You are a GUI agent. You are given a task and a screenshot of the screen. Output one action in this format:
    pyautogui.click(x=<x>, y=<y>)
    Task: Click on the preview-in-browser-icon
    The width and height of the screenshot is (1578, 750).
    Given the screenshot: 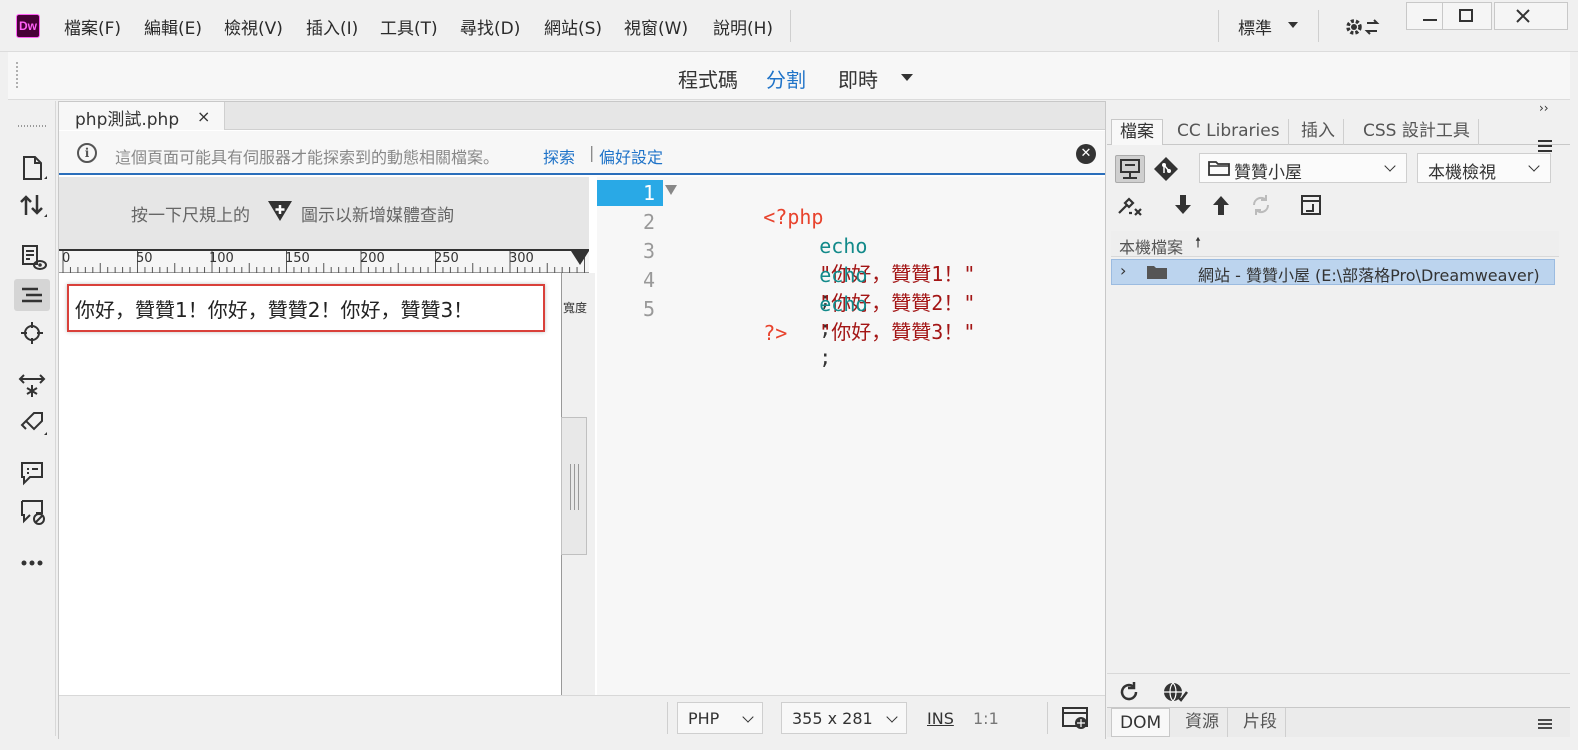 What is the action you would take?
    pyautogui.click(x=1076, y=718)
    